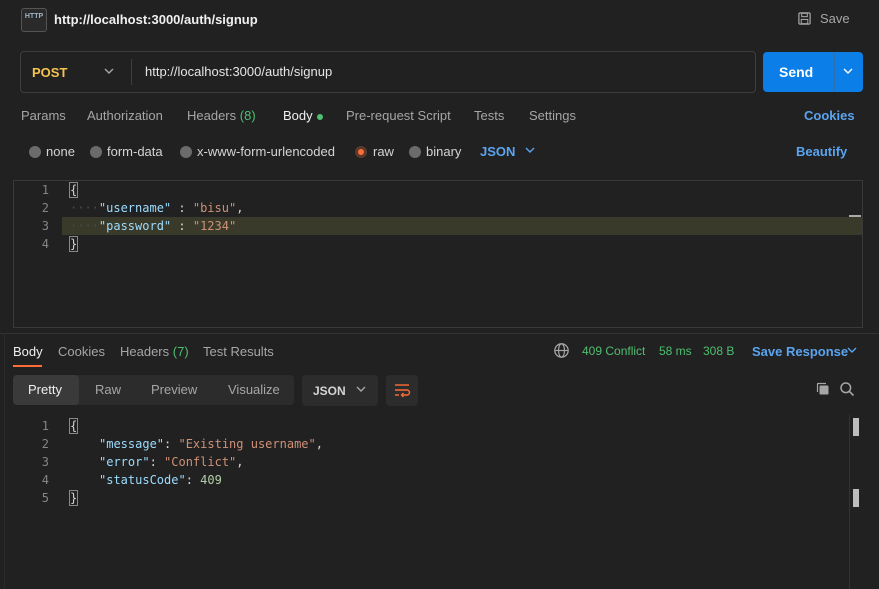 This screenshot has height=589, width=879. What do you see at coordinates (214, 208) in the screenshot?
I see `json-value: "bisu"` at bounding box center [214, 208].